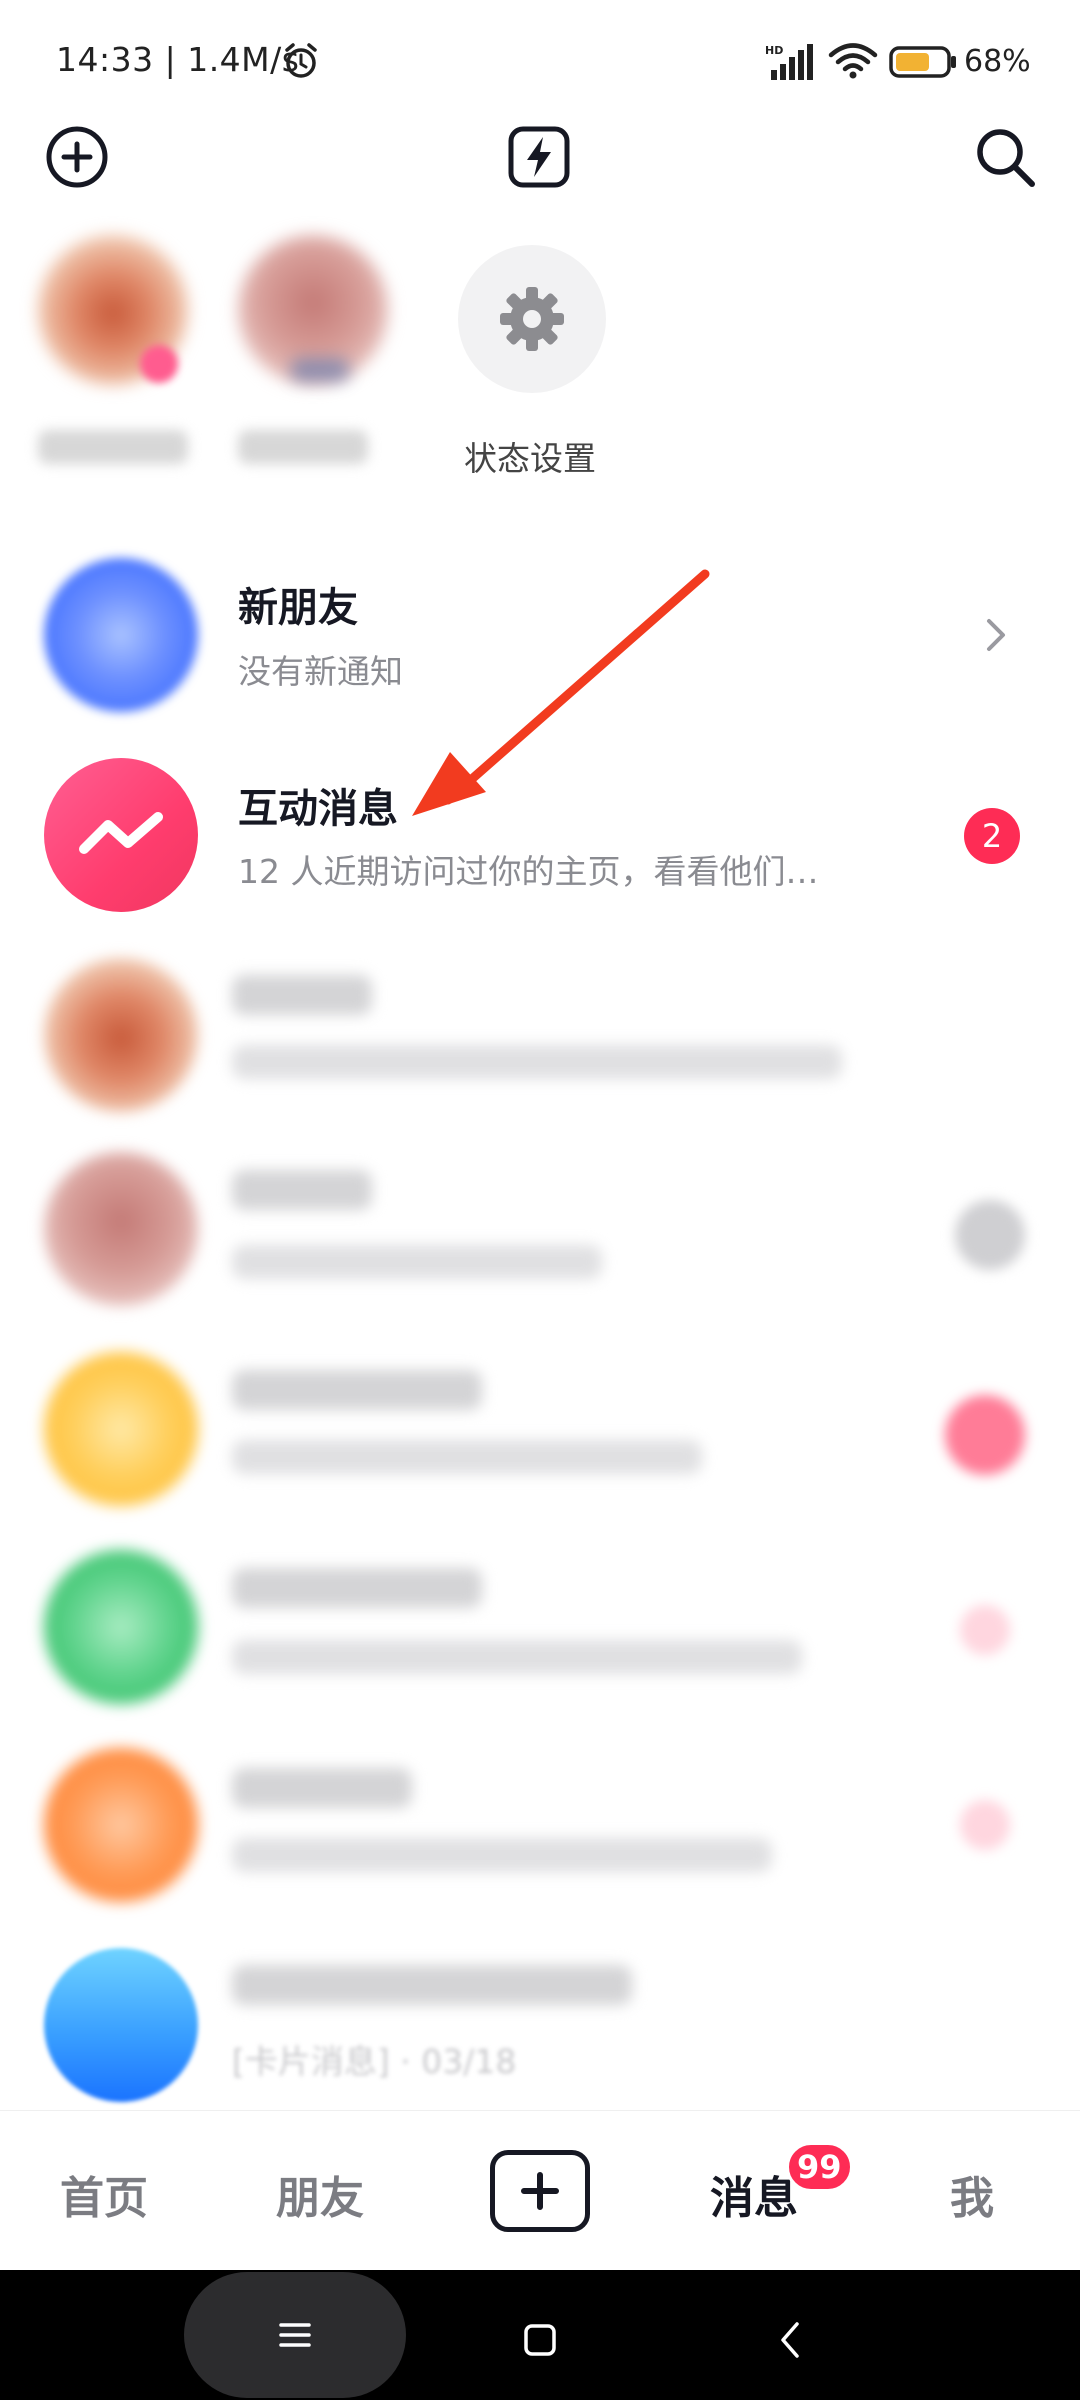 The image size is (1080, 2400). I want to click on menu-icon, so click(295, 2335).